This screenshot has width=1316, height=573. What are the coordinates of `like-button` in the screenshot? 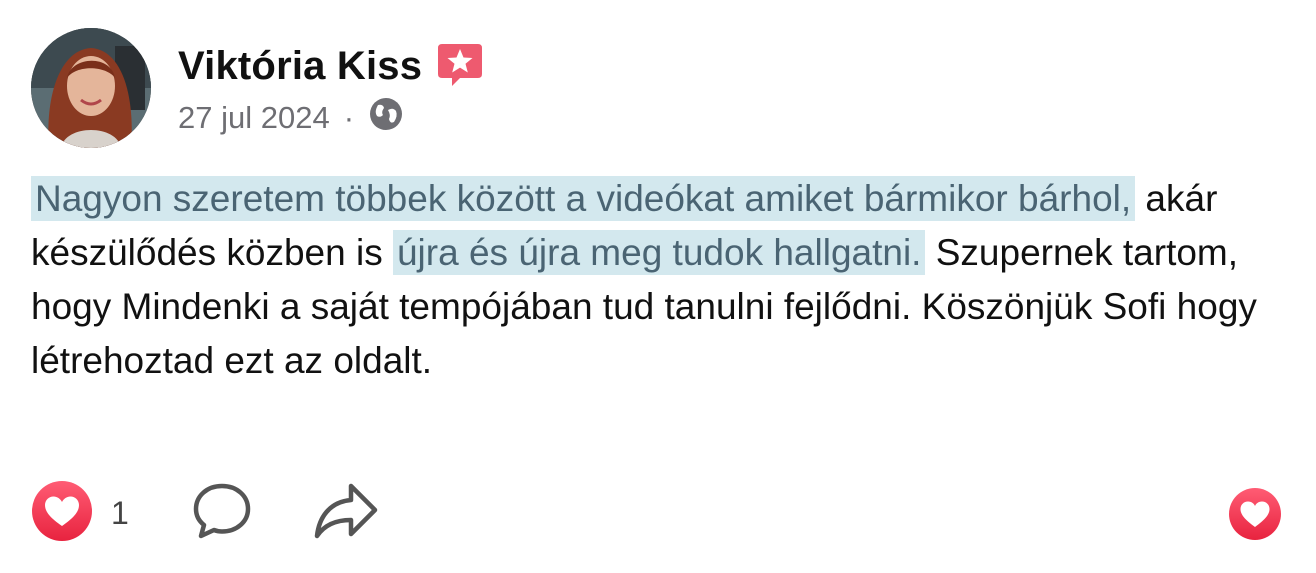 It's located at (62, 513).